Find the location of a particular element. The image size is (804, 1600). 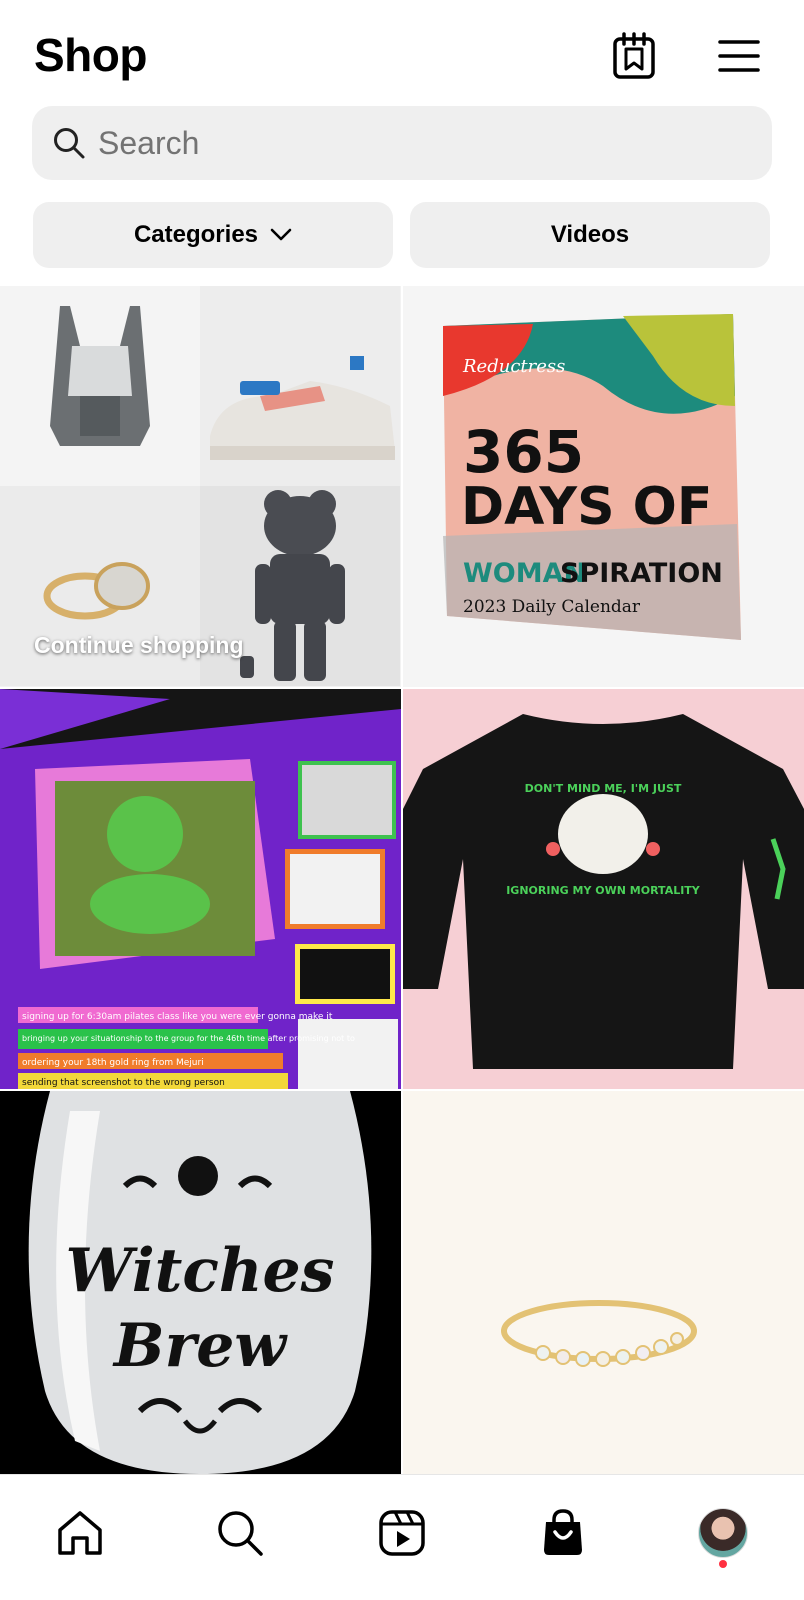

search-bar is located at coordinates (402, 143).